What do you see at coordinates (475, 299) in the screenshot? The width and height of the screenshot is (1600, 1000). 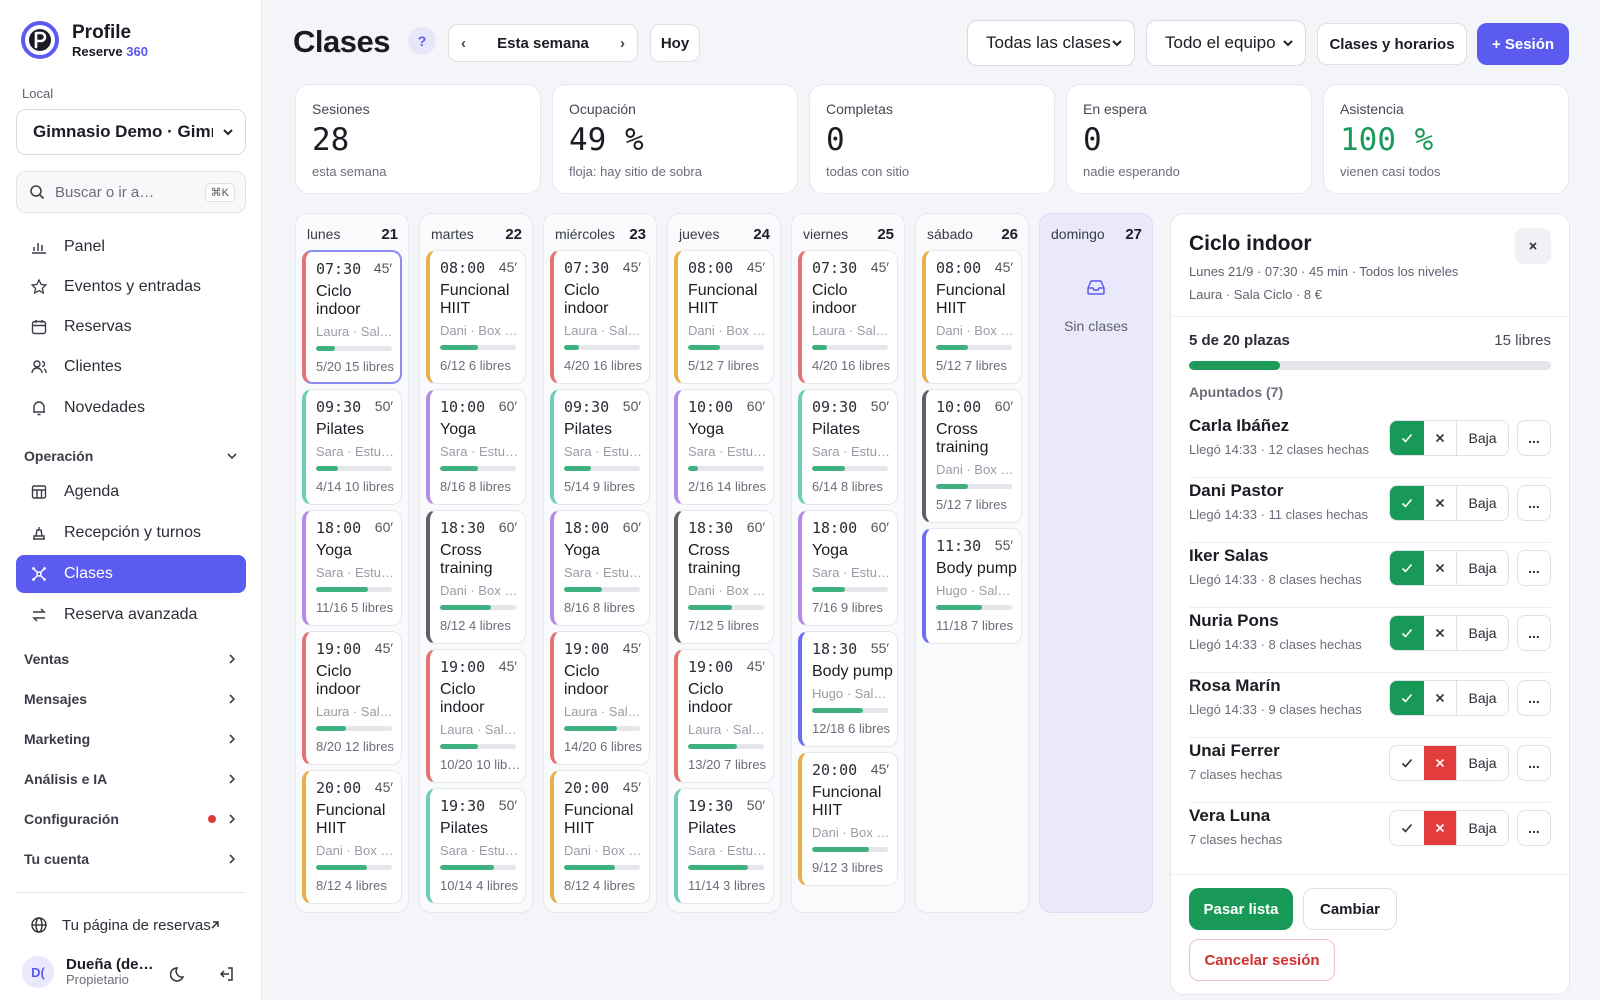 I see `session-name: Funcional HIIT` at bounding box center [475, 299].